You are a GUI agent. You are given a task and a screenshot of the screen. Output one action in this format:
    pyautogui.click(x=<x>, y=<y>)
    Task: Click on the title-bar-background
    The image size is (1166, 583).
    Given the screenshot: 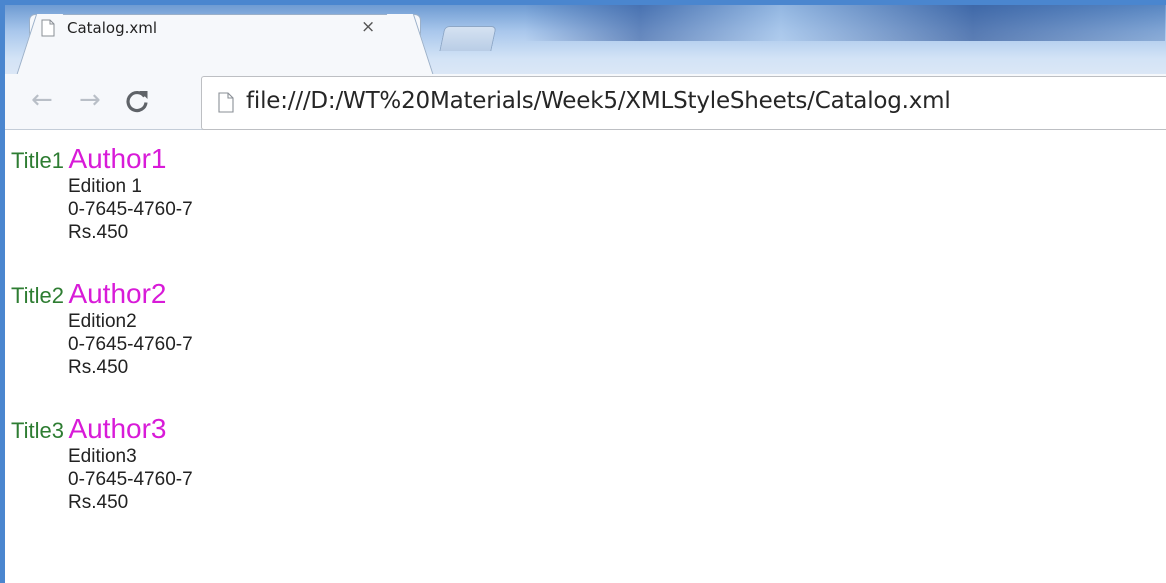 What is the action you would take?
    pyautogui.click(x=845, y=23)
    